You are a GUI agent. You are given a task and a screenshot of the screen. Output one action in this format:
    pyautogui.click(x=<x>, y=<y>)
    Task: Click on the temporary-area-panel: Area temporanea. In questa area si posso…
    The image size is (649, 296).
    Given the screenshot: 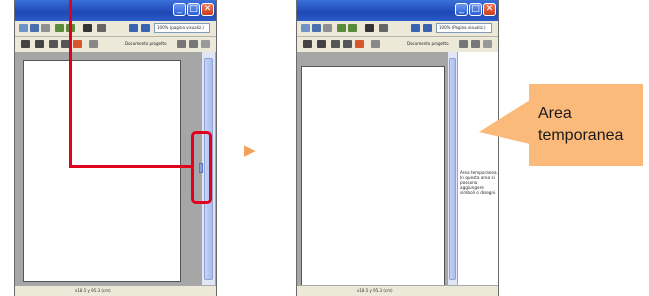 What is the action you would take?
    pyautogui.click(x=477, y=169)
    